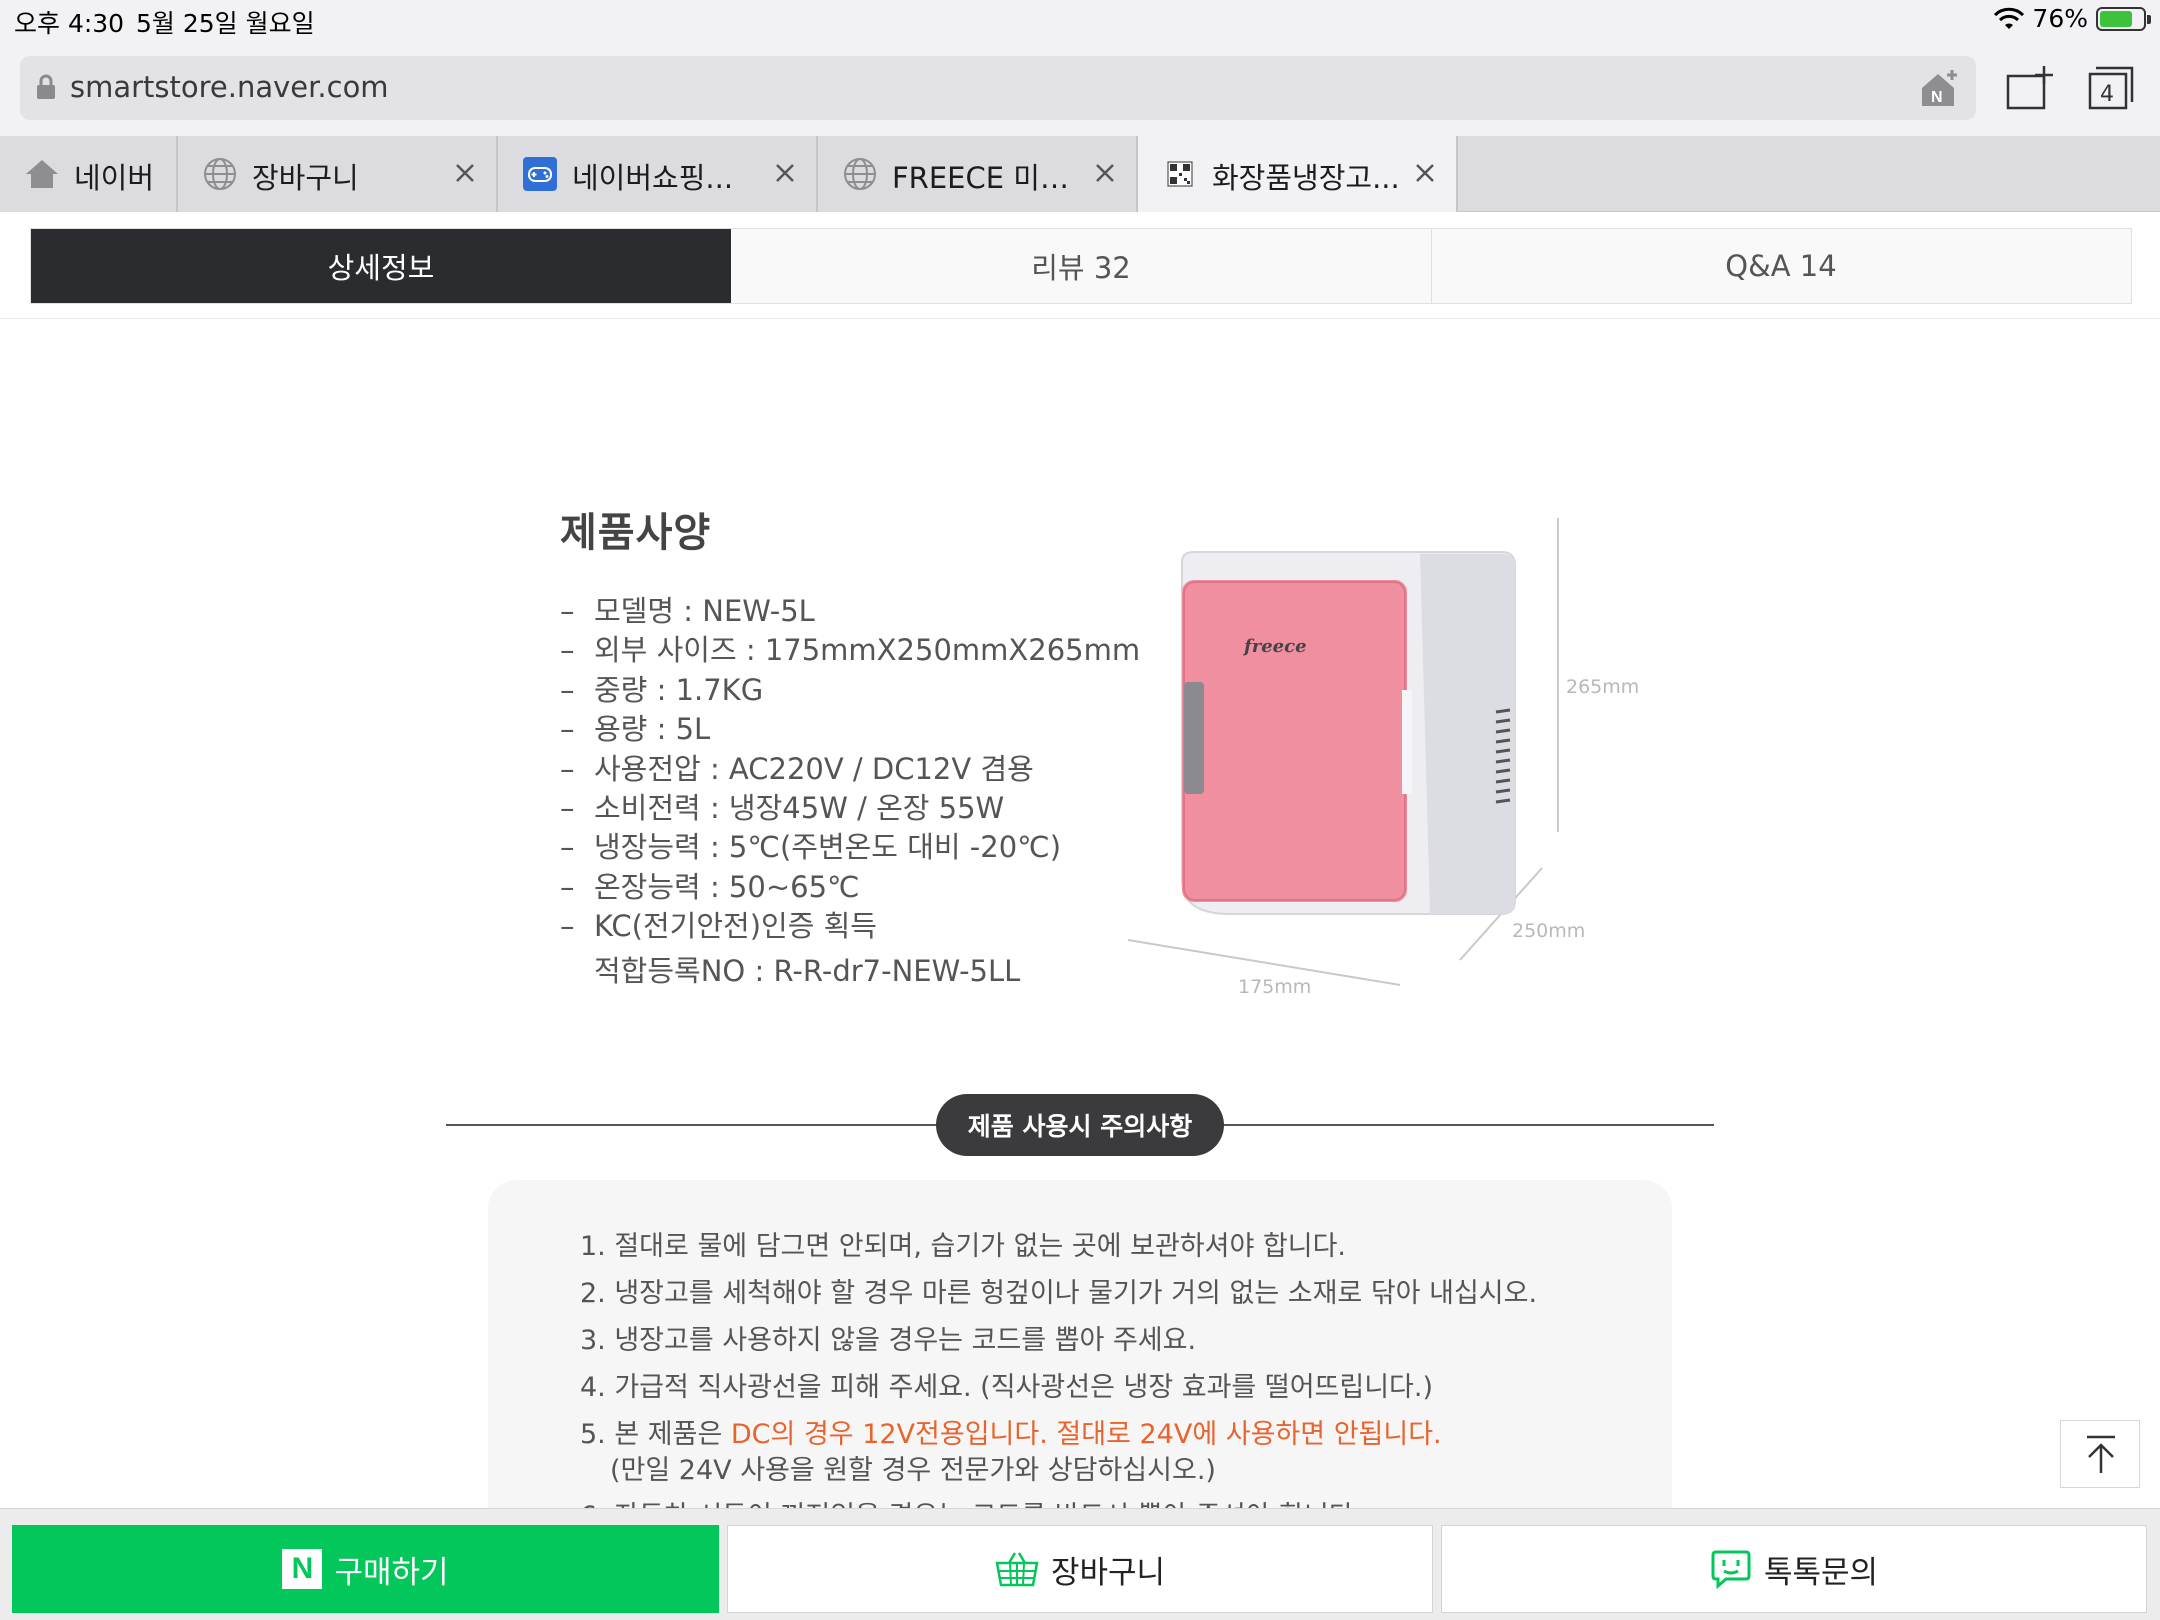 The width and height of the screenshot is (2160, 1620). What do you see at coordinates (305, 178) in the screenshot?
I see `tab-label: 장바구니` at bounding box center [305, 178].